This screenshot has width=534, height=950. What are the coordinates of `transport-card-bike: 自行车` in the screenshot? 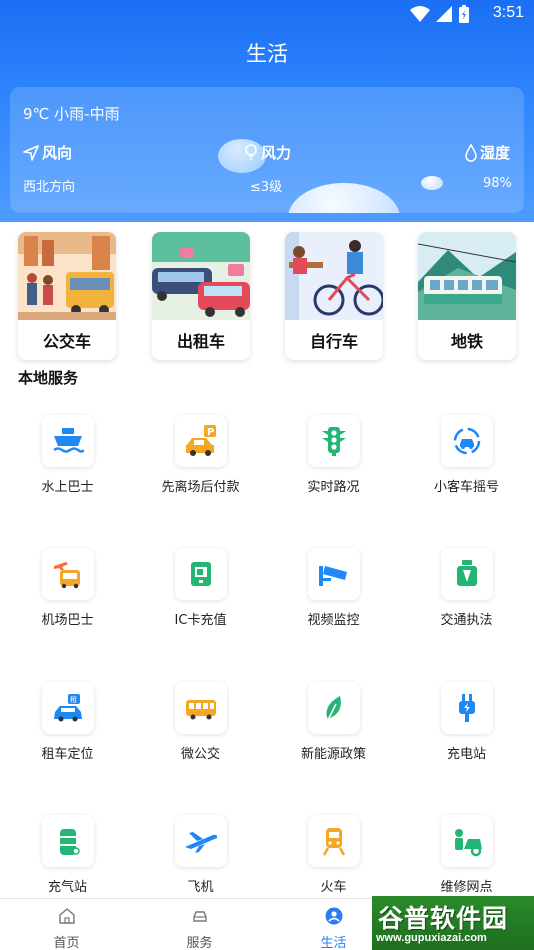 It's located at (334, 296).